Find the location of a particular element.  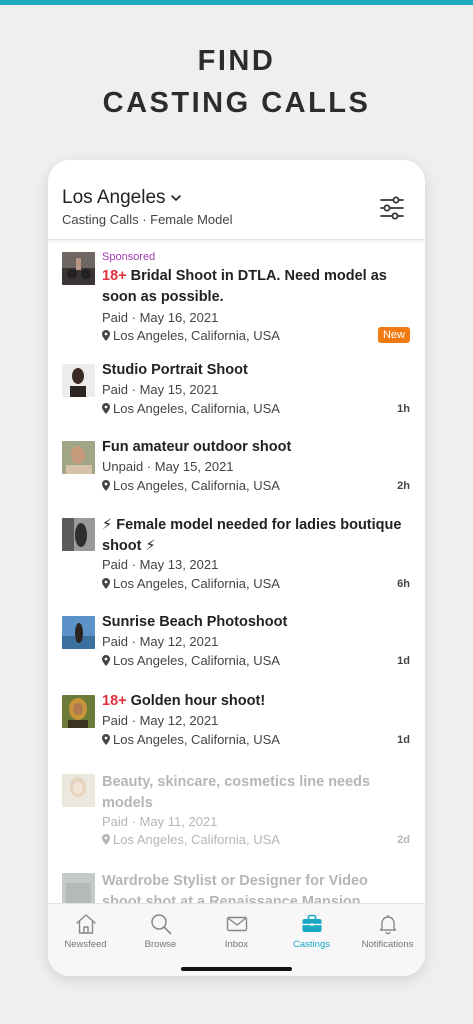

posted-age: 2h is located at coordinates (403, 486).